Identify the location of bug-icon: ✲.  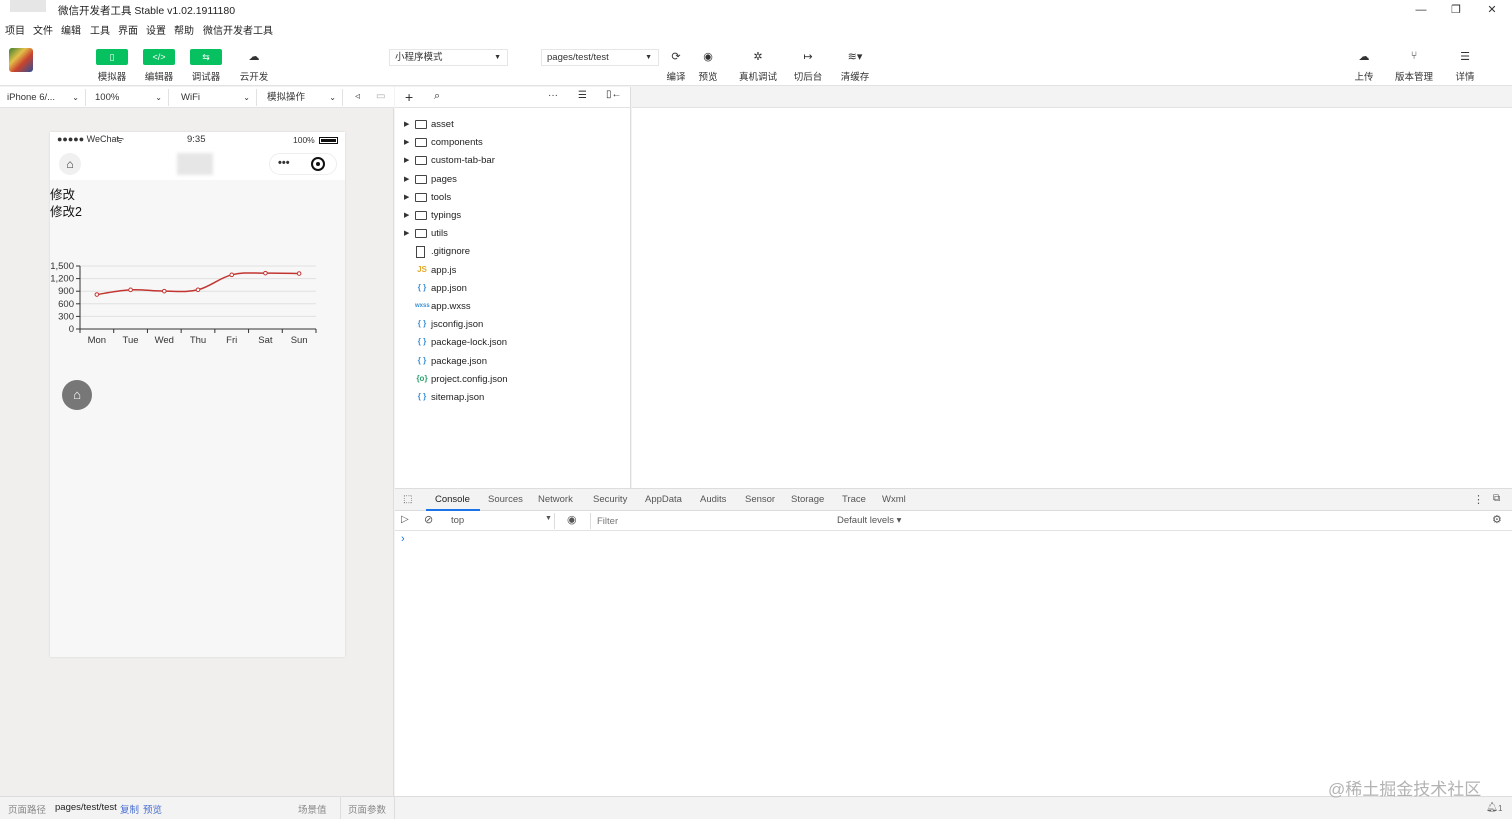
(758, 57).